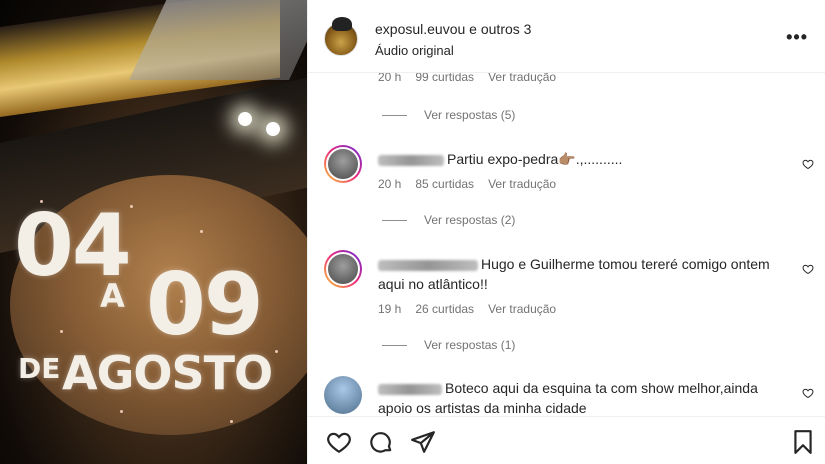  I want to click on audio-label: Áudio original, so click(414, 50).